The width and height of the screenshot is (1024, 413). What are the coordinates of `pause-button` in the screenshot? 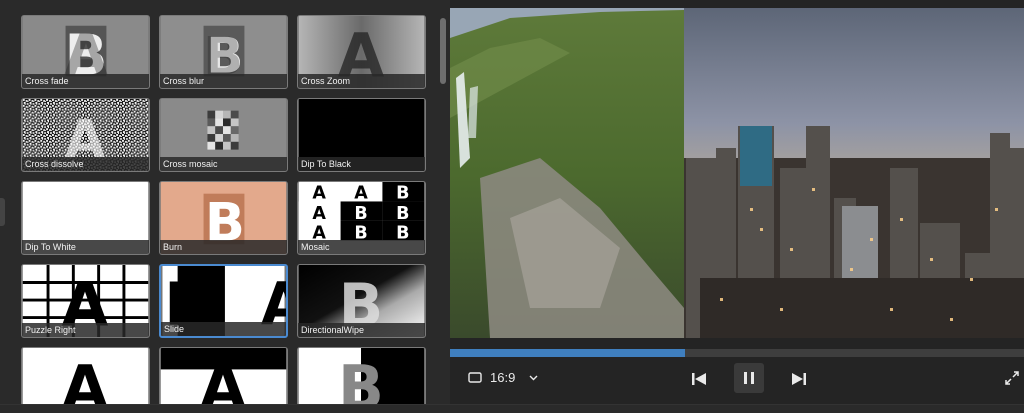 It's located at (749, 378).